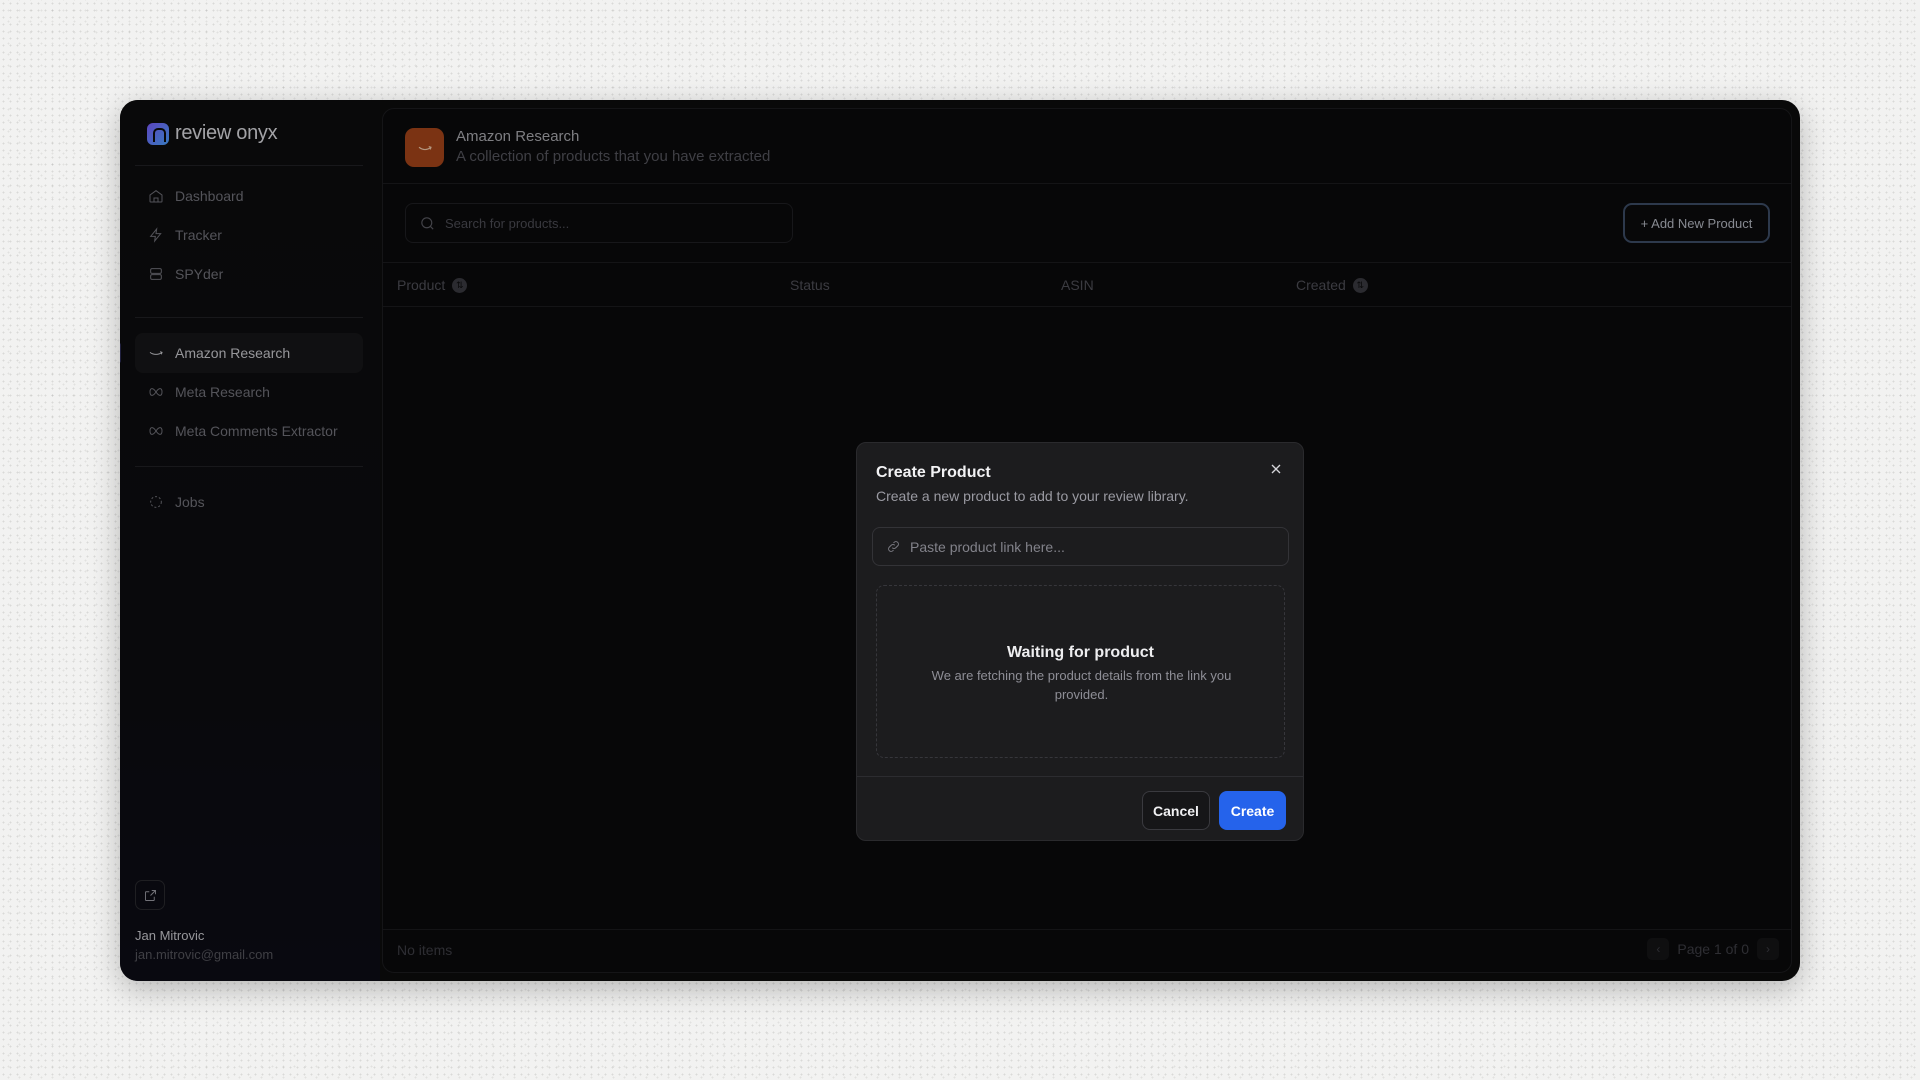  I want to click on product-link-field, so click(1080, 546).